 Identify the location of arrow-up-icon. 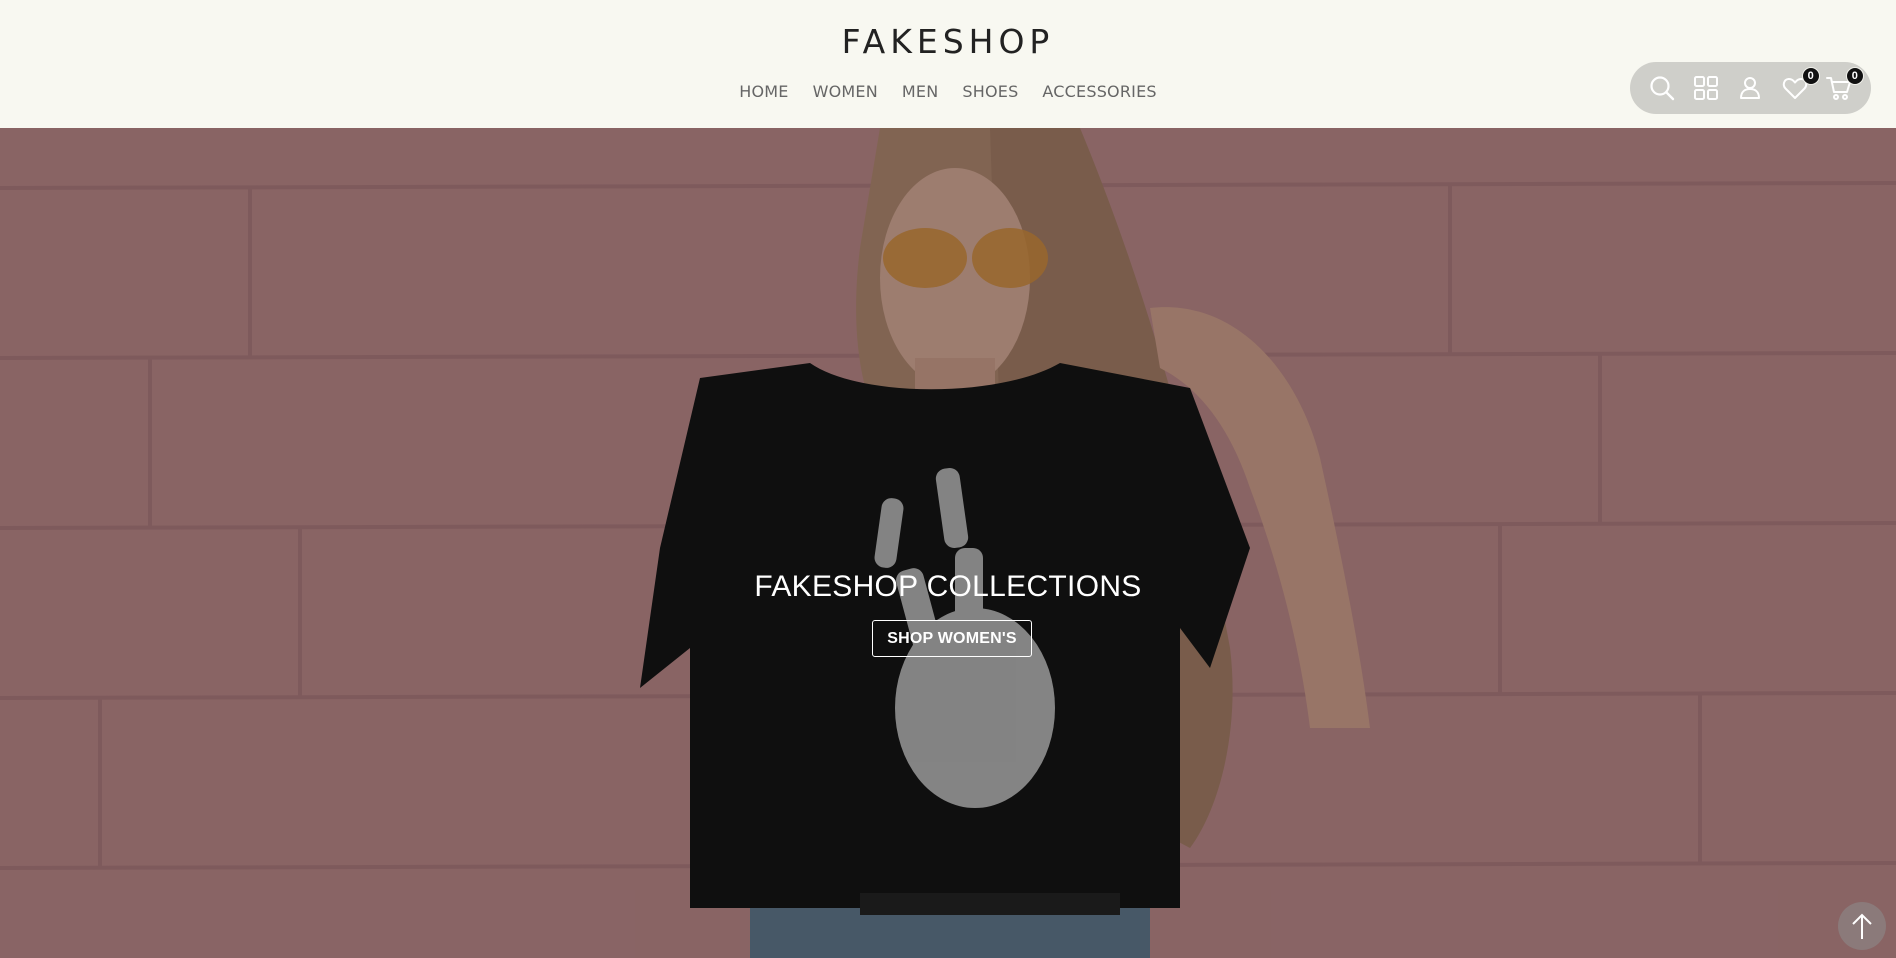
(1862, 926).